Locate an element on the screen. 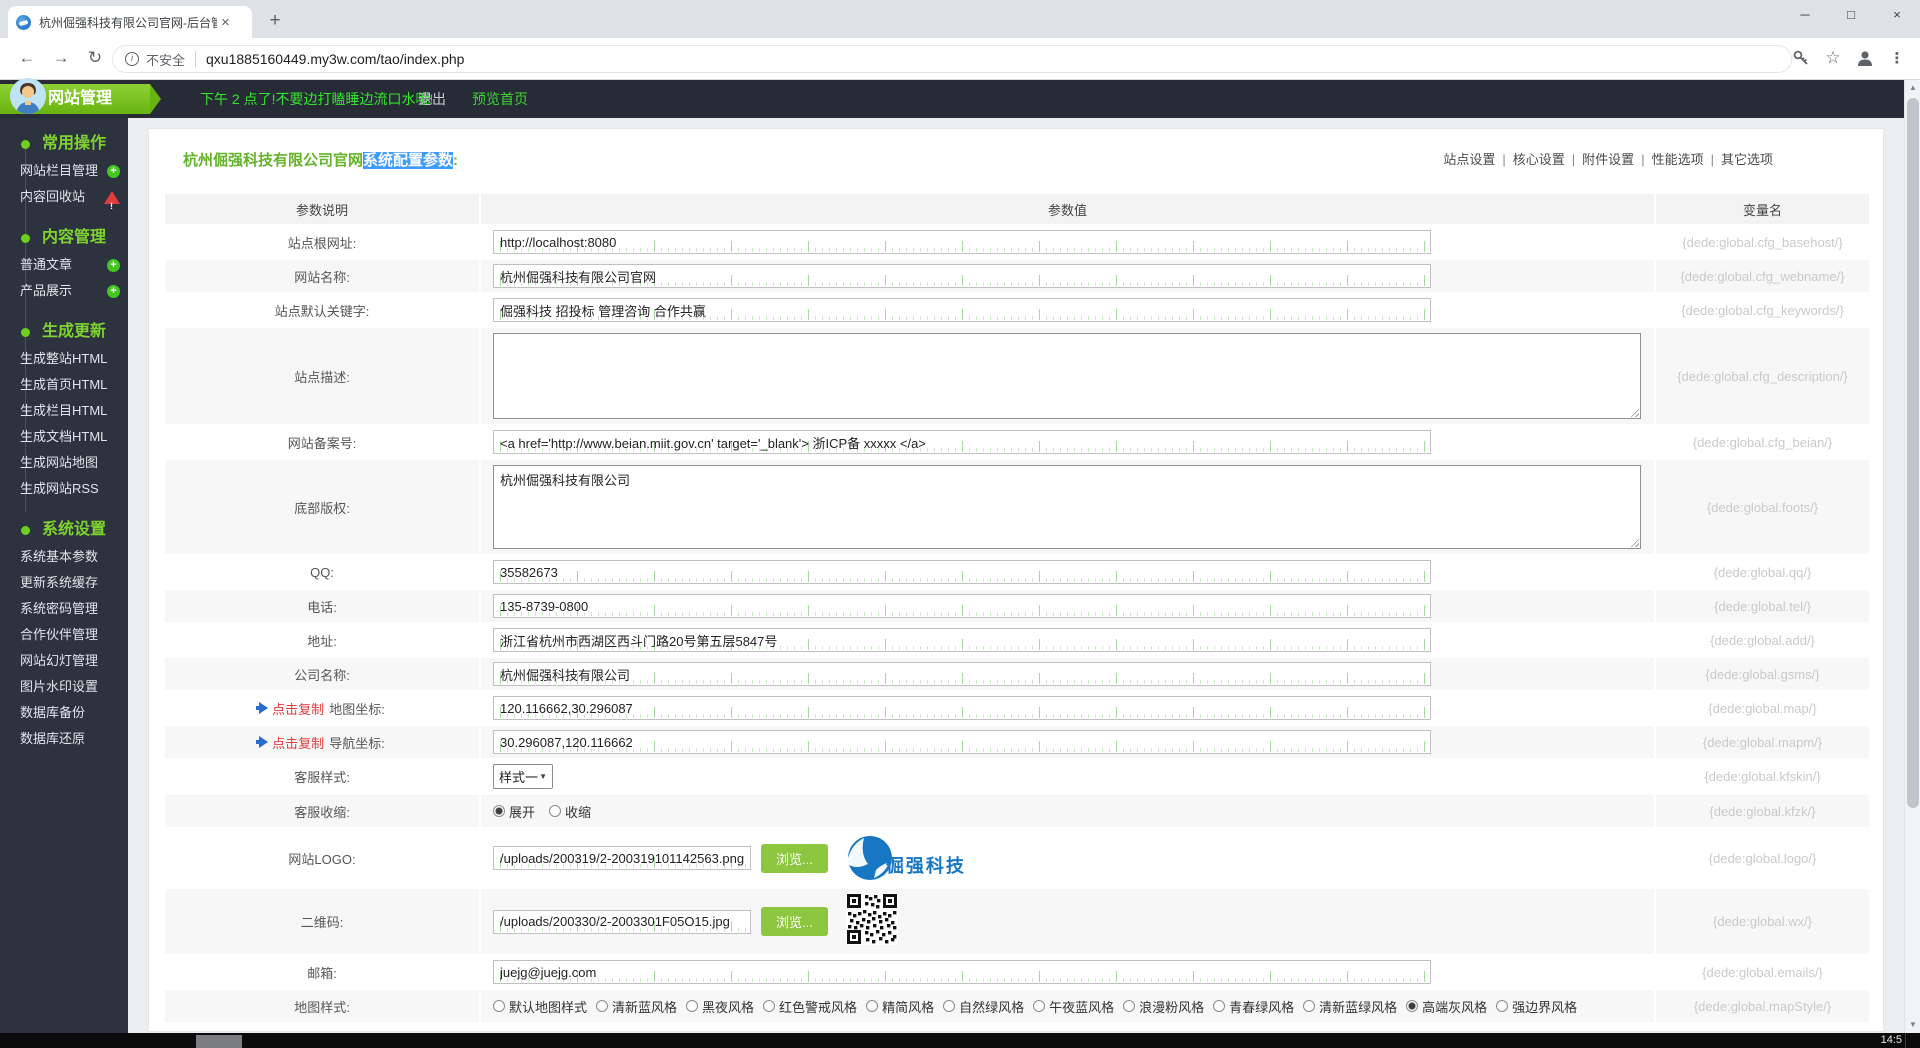  radio-option: 自然绿风格 is located at coordinates (983, 1006).